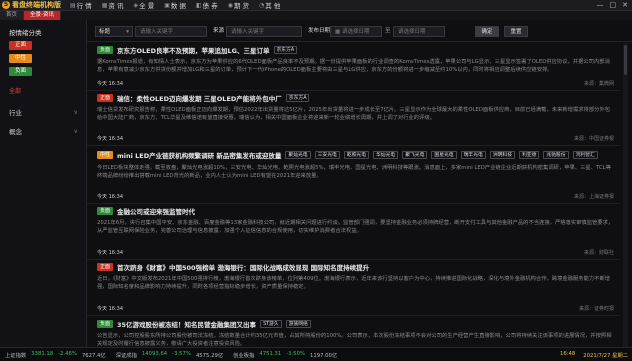  Describe the element at coordinates (529, 155) in the screenshot. I see `stock-tag: 利亚德` at that location.